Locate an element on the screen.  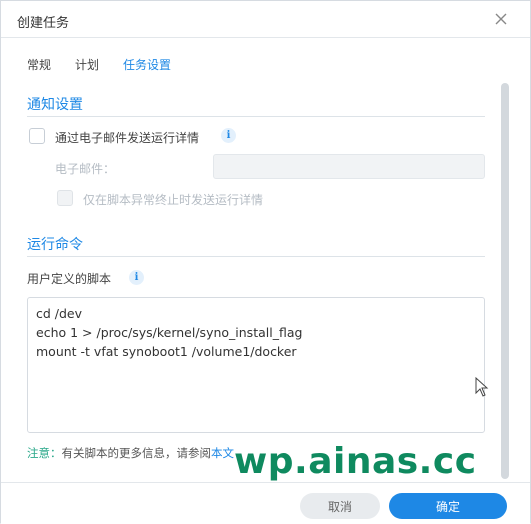
script-line: cd /dev is located at coordinates (59, 313).